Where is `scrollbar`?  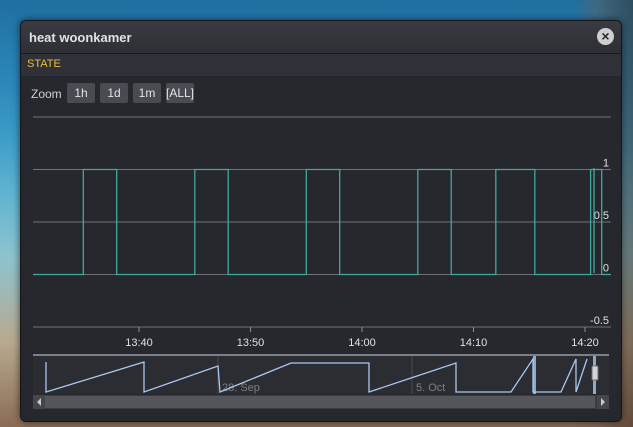
scrollbar is located at coordinates (321, 402).